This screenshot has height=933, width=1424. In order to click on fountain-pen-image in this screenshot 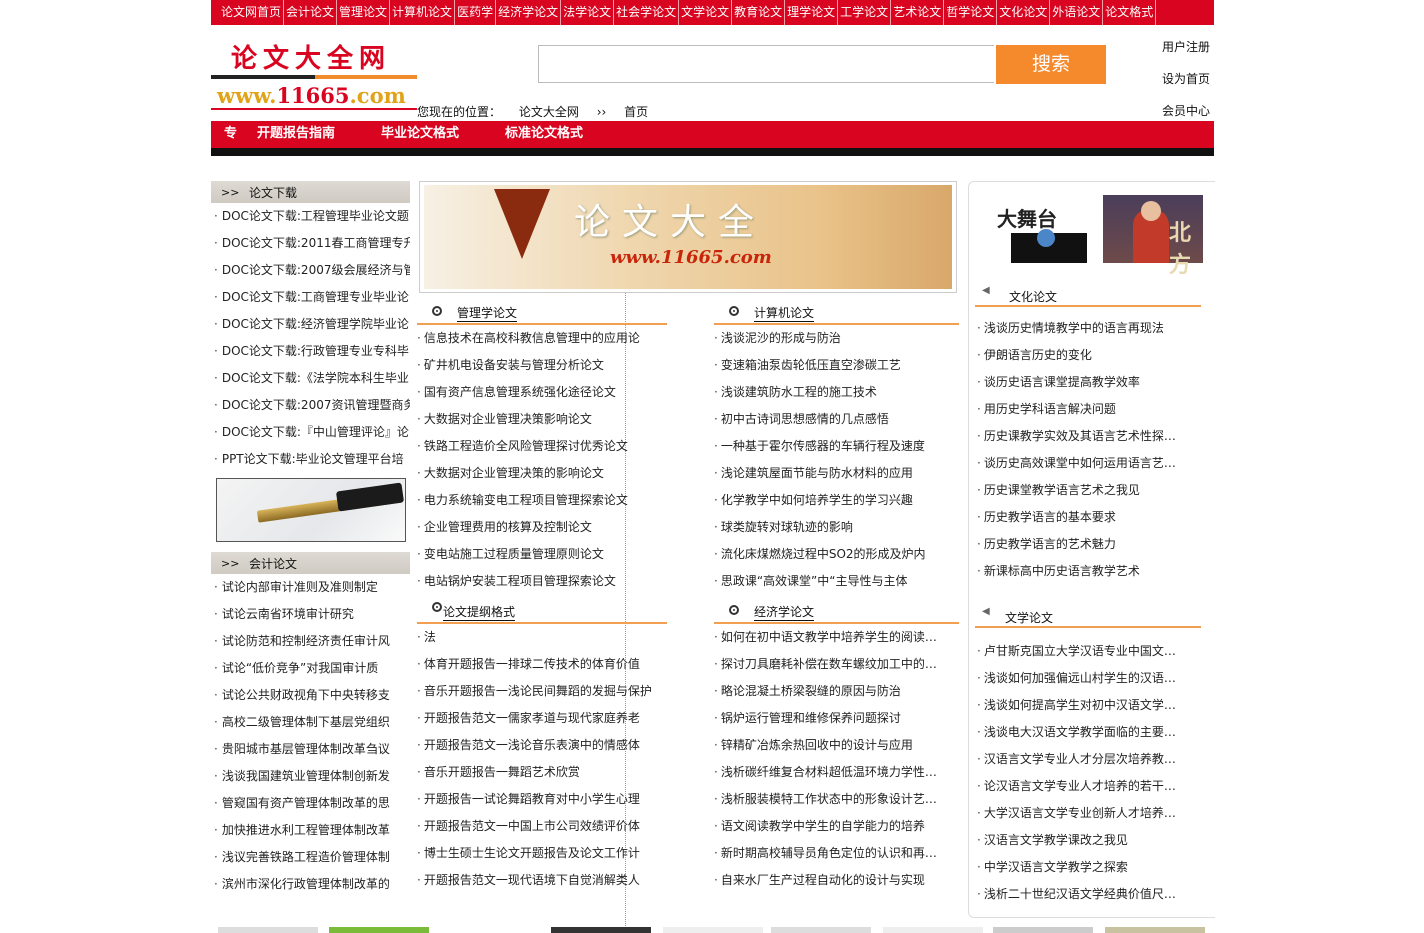, I will do `click(311, 510)`.